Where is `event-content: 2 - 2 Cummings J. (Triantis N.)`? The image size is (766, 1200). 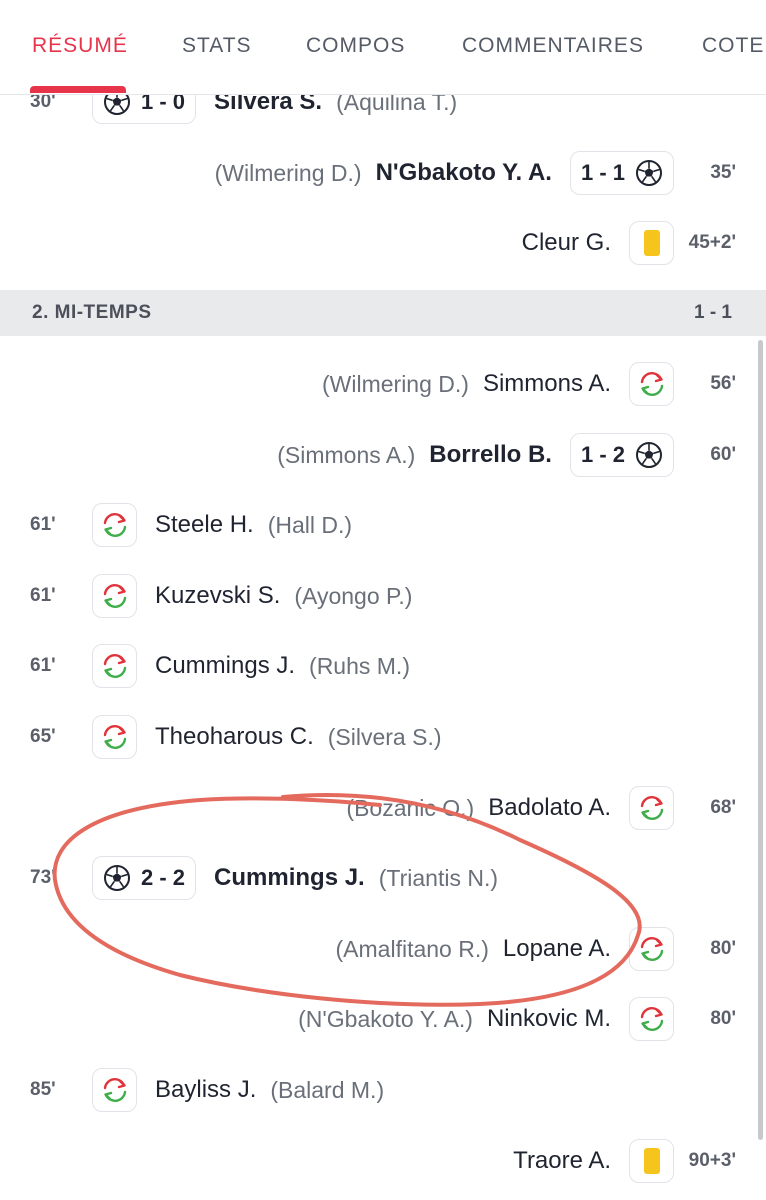 event-content: 2 - 2 Cummings J. (Triantis N.) is located at coordinates (295, 878).